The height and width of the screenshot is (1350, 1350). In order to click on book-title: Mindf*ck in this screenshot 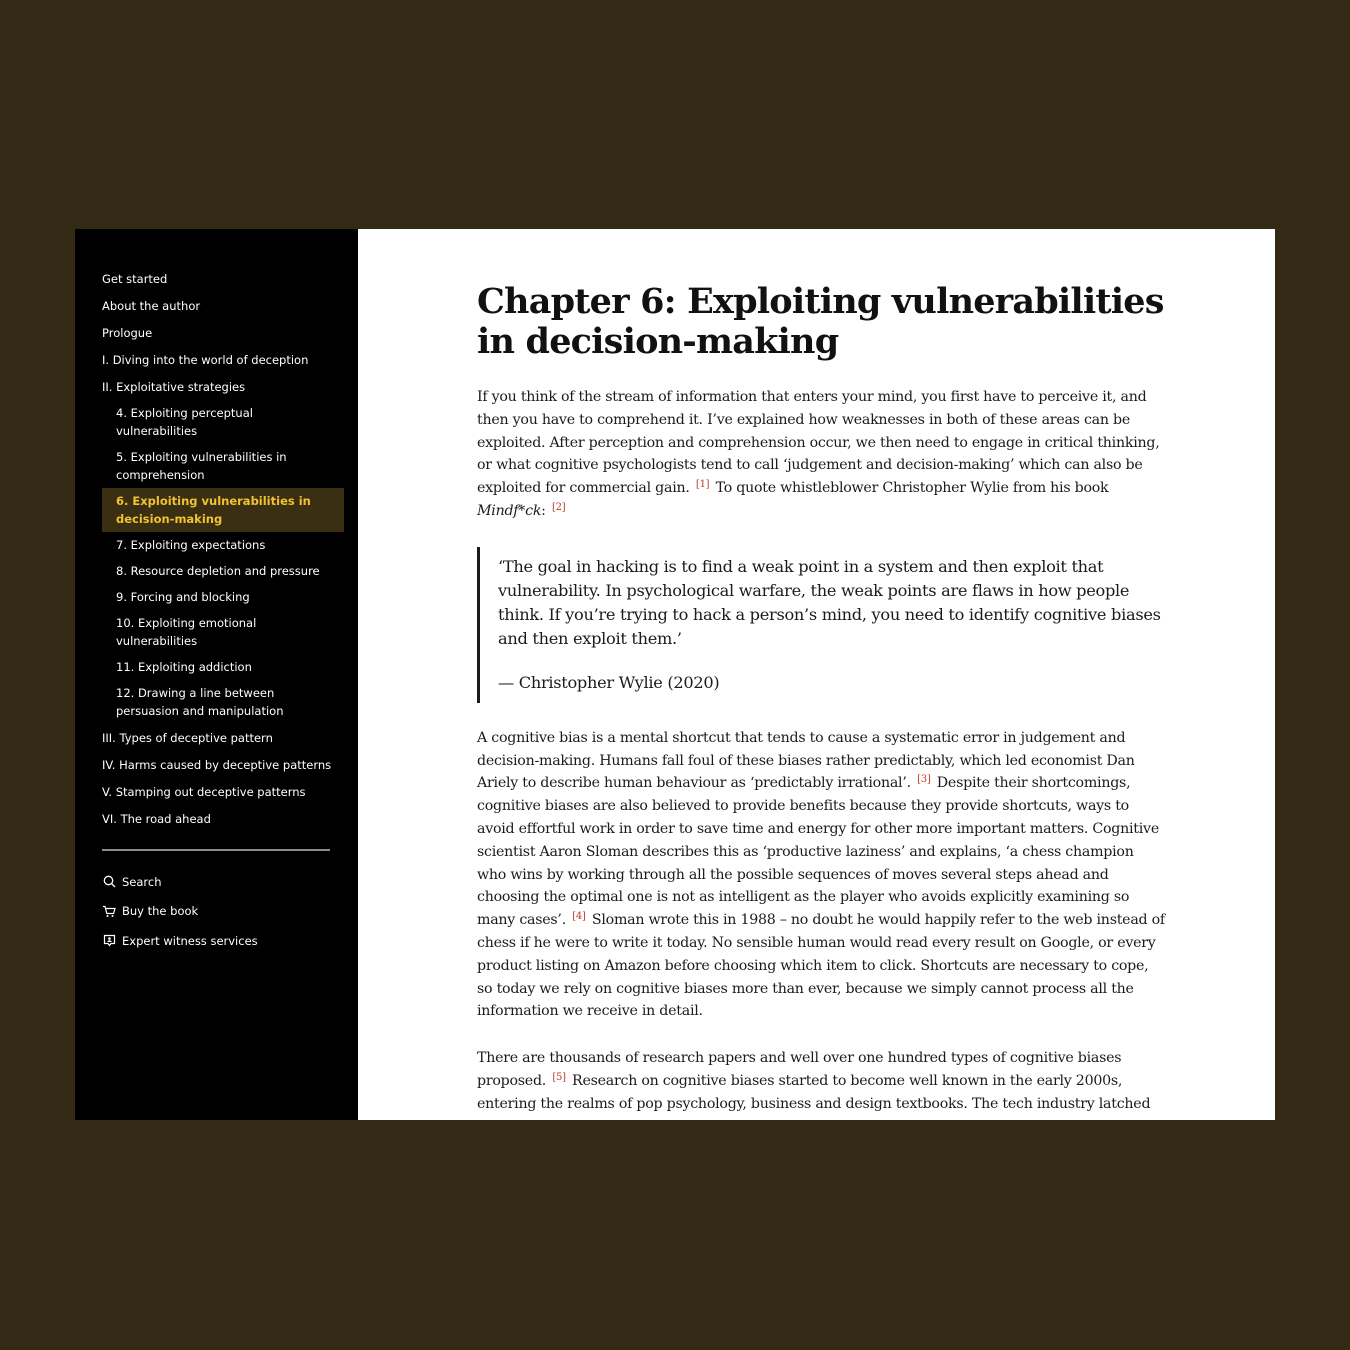, I will do `click(509, 510)`.